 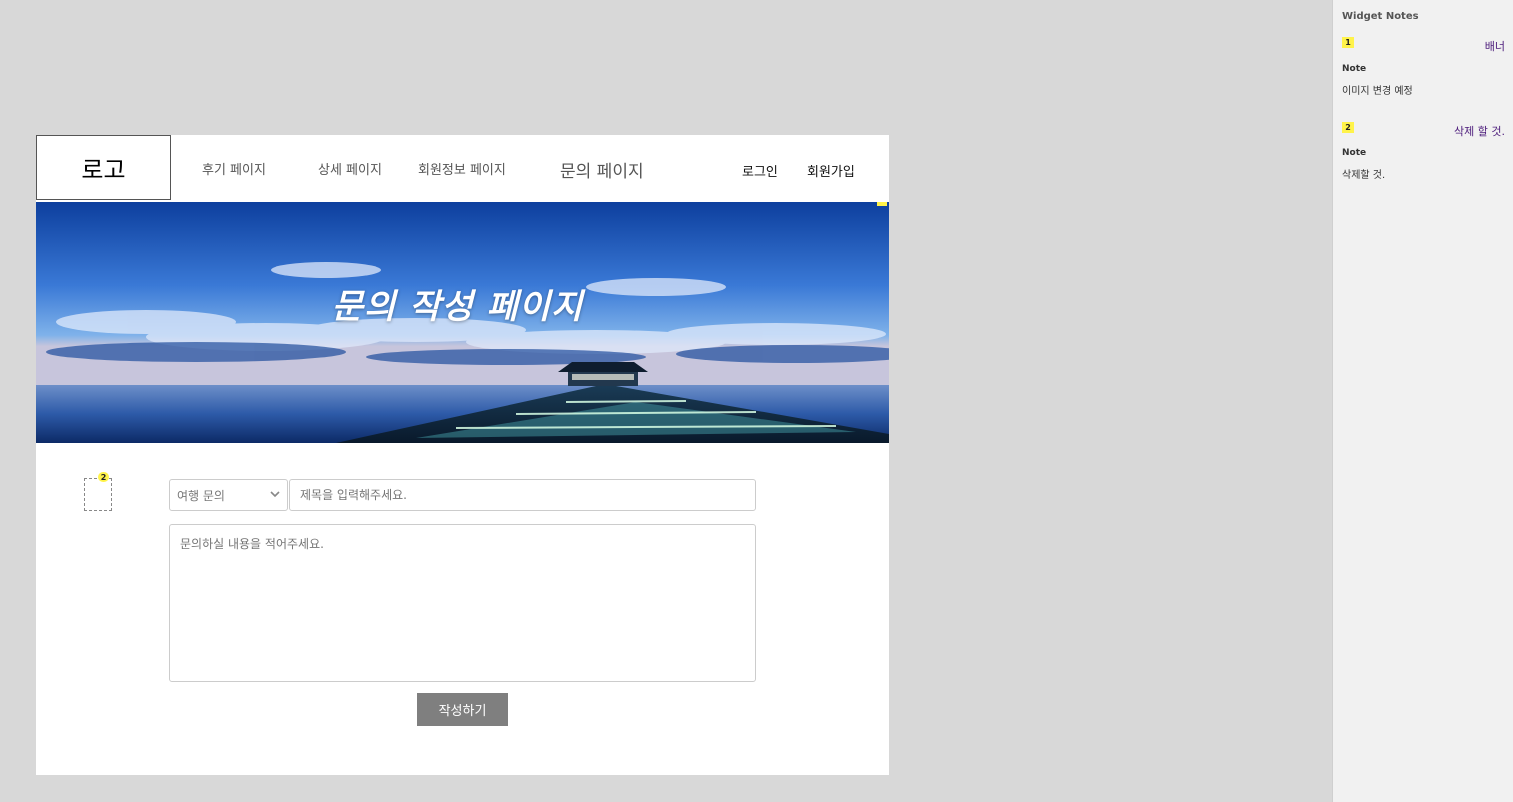 What do you see at coordinates (1348, 127) in the screenshot?
I see `note-badge-2: 2` at bounding box center [1348, 127].